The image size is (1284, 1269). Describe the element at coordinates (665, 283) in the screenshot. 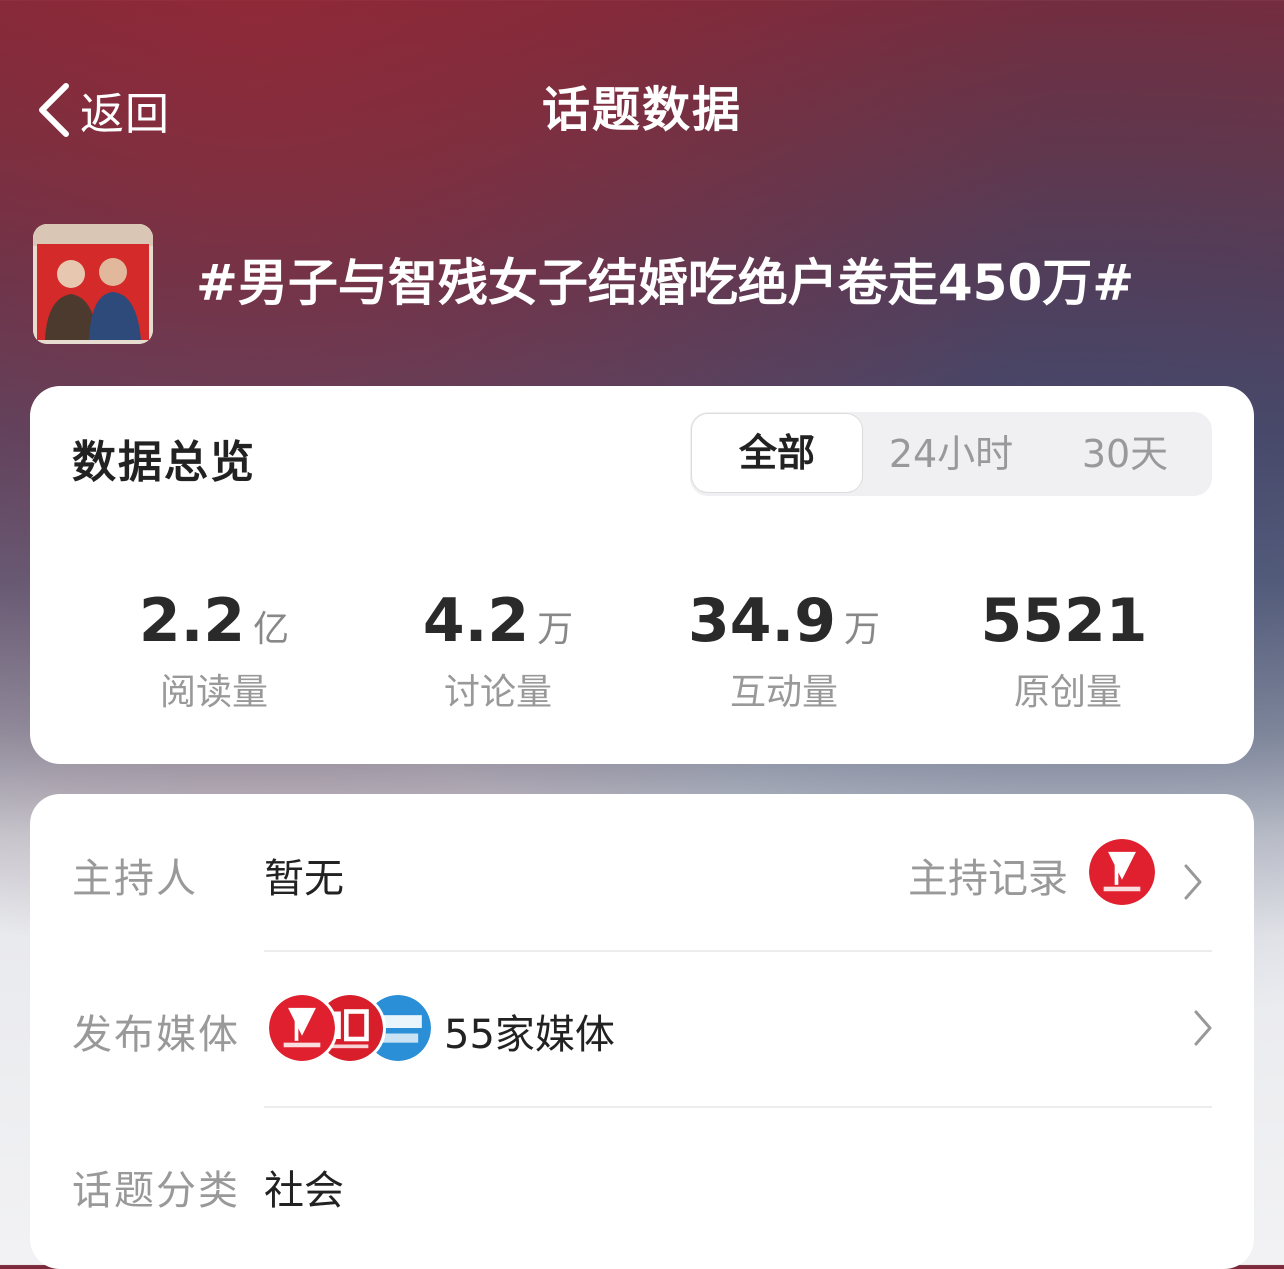

I see `topic-title: #男子与智残女子结婚吃绝户卷走450万#` at that location.